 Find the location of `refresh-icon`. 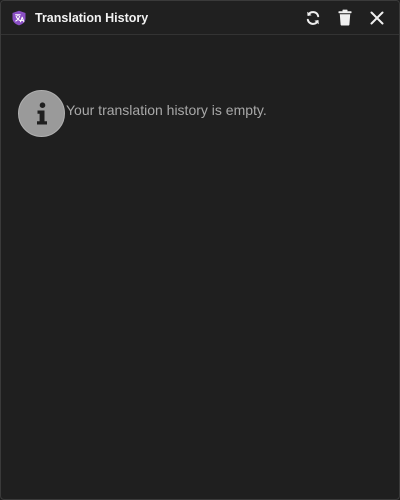

refresh-icon is located at coordinates (313, 18).